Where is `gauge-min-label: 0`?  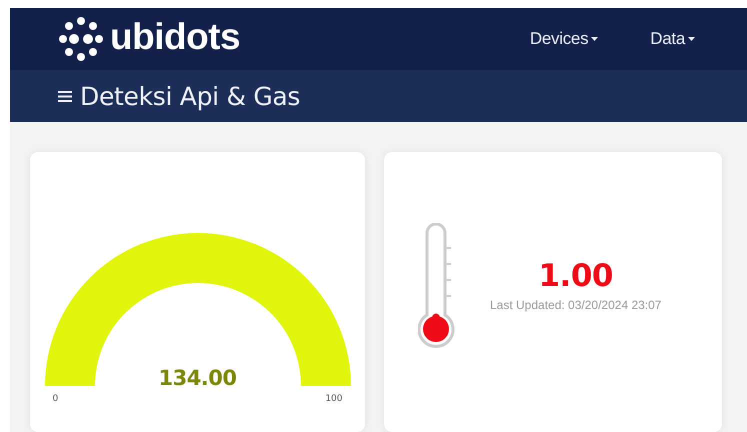 gauge-min-label: 0 is located at coordinates (55, 399).